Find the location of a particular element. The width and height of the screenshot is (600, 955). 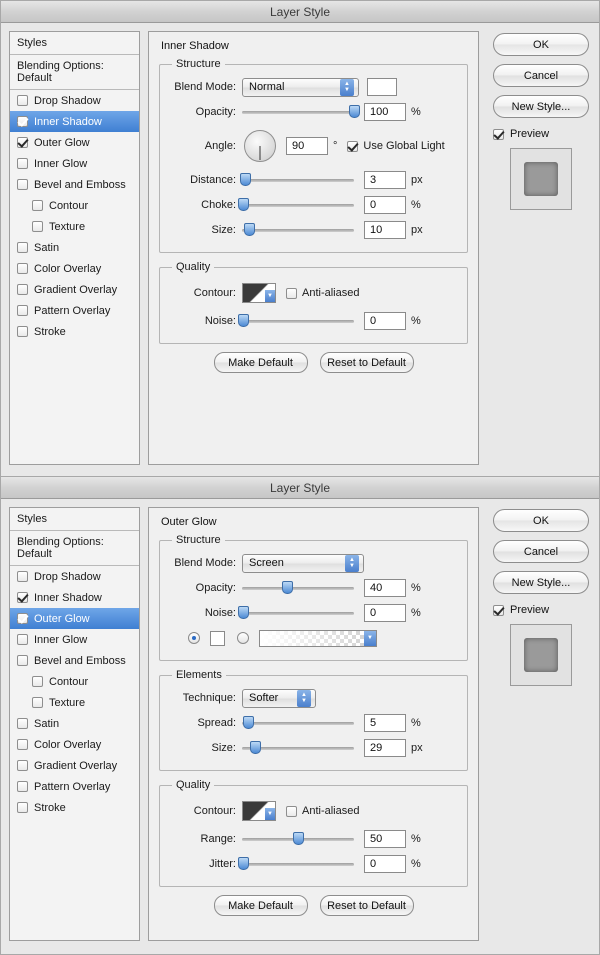

blend-mode-select: Normal ▲ ▼ is located at coordinates (300, 87).